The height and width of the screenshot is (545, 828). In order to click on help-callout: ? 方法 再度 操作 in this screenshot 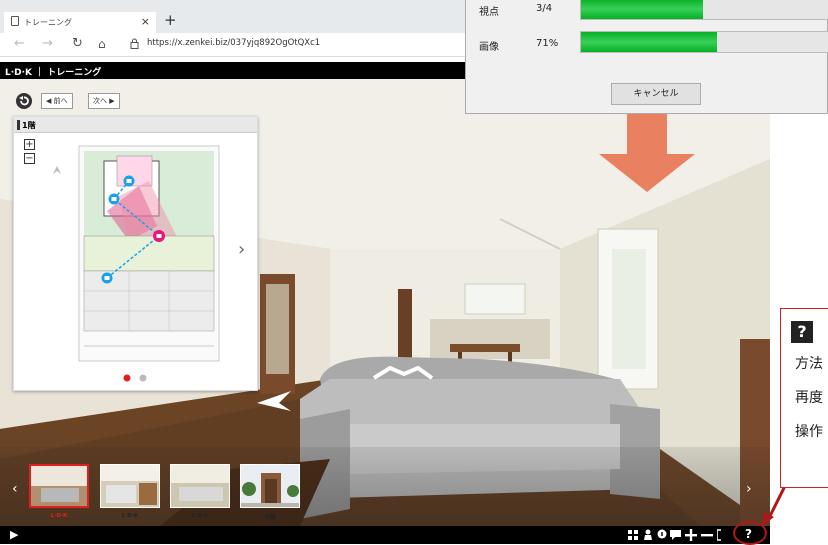, I will do `click(804, 398)`.